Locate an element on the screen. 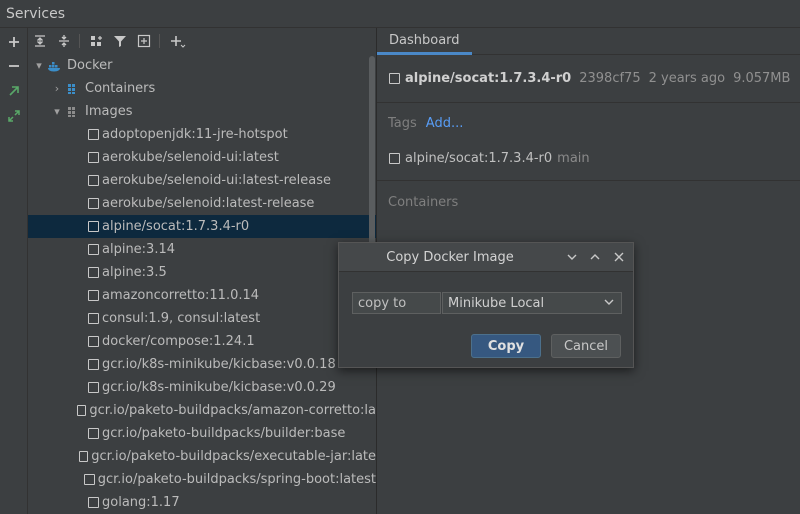 Image resolution: width=800 pixels, height=514 pixels. collapse-all-icon is located at coordinates (64, 41).